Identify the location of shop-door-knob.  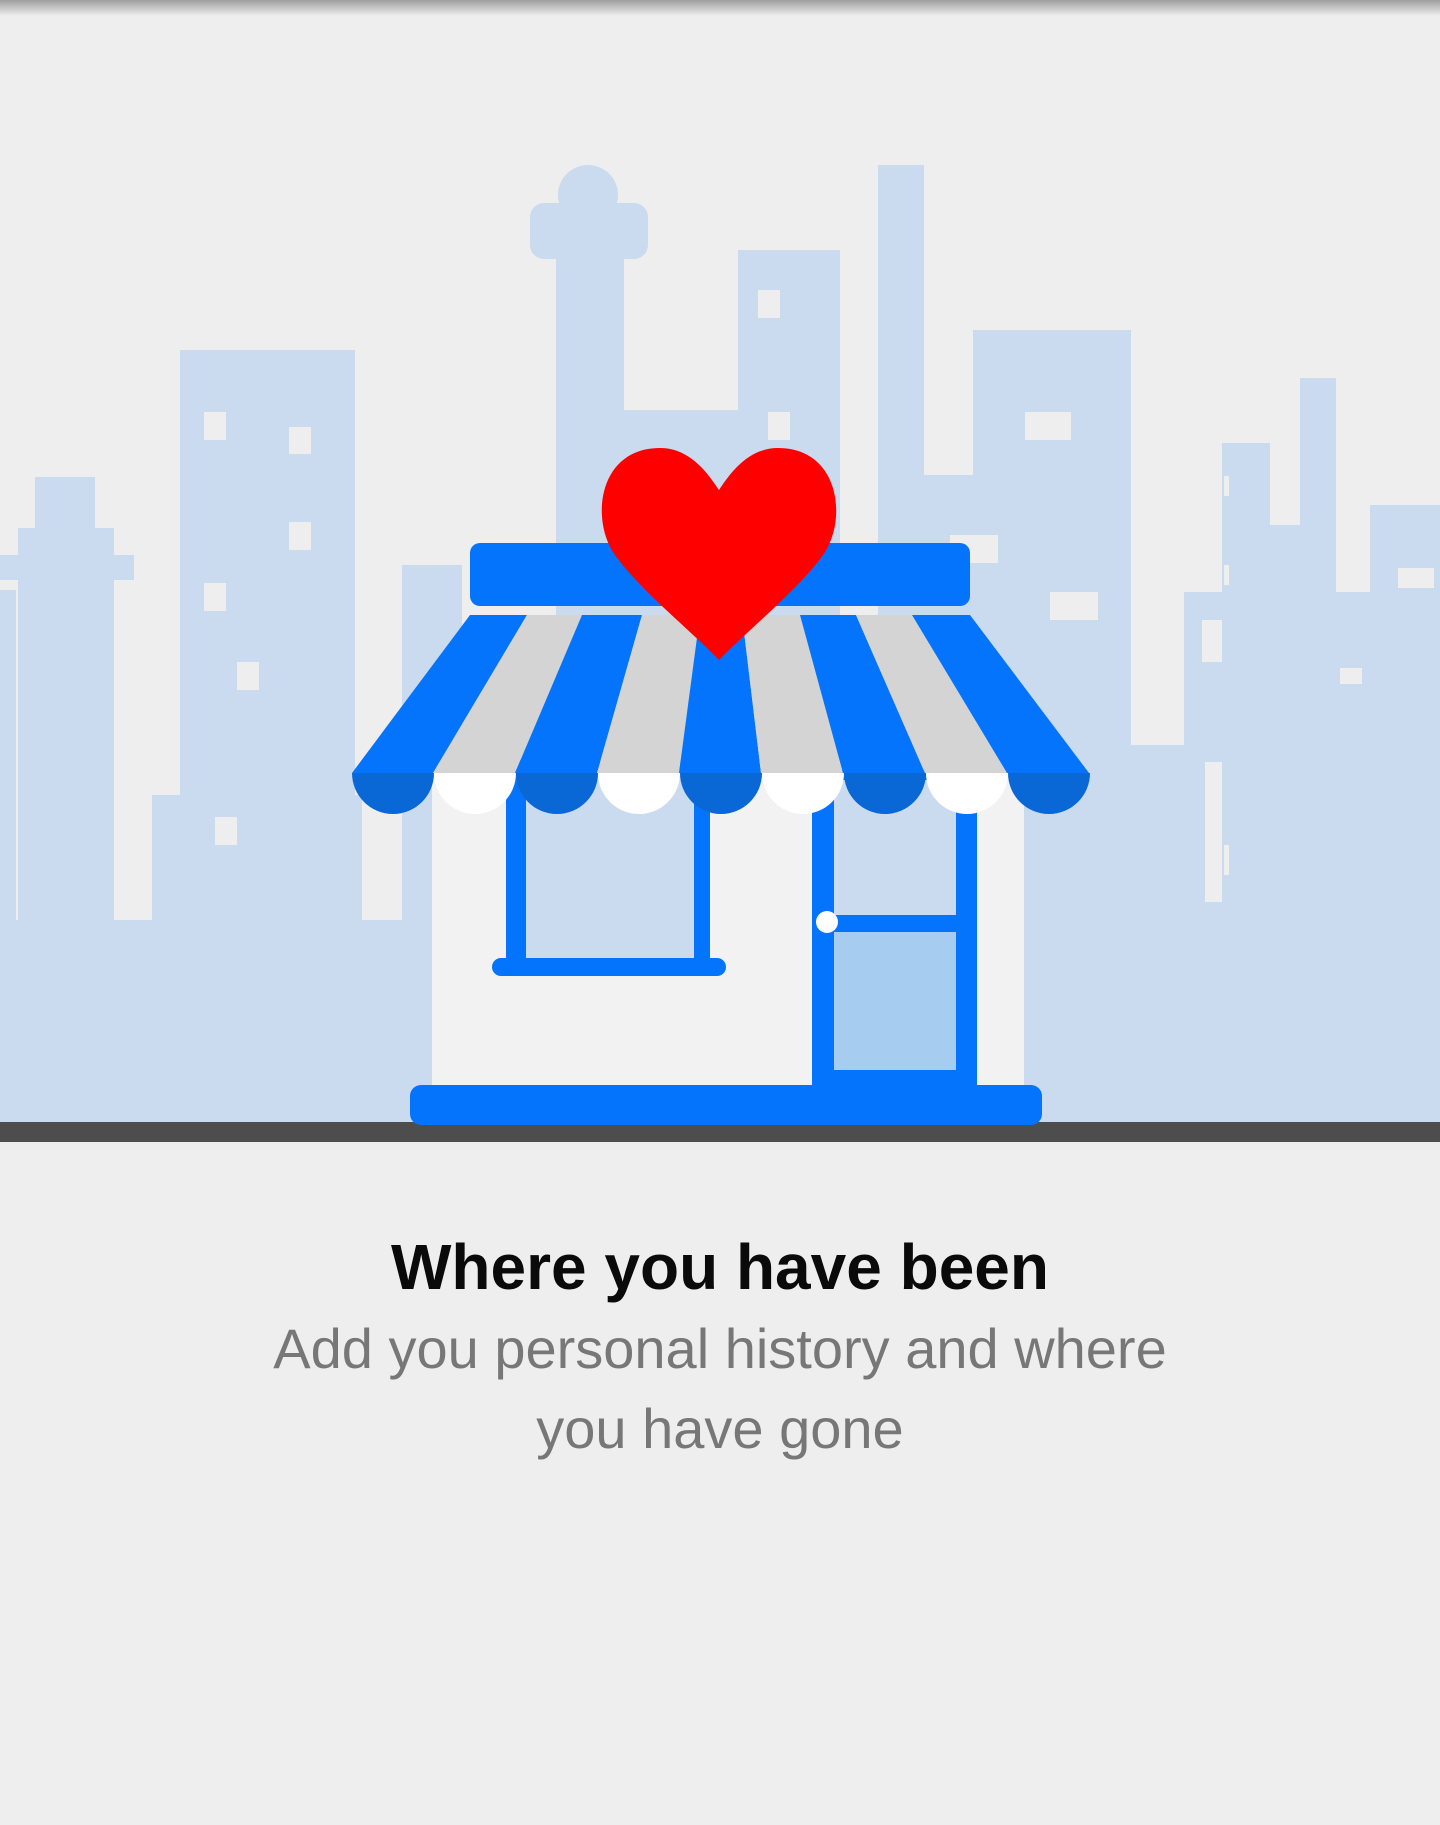
(827, 922).